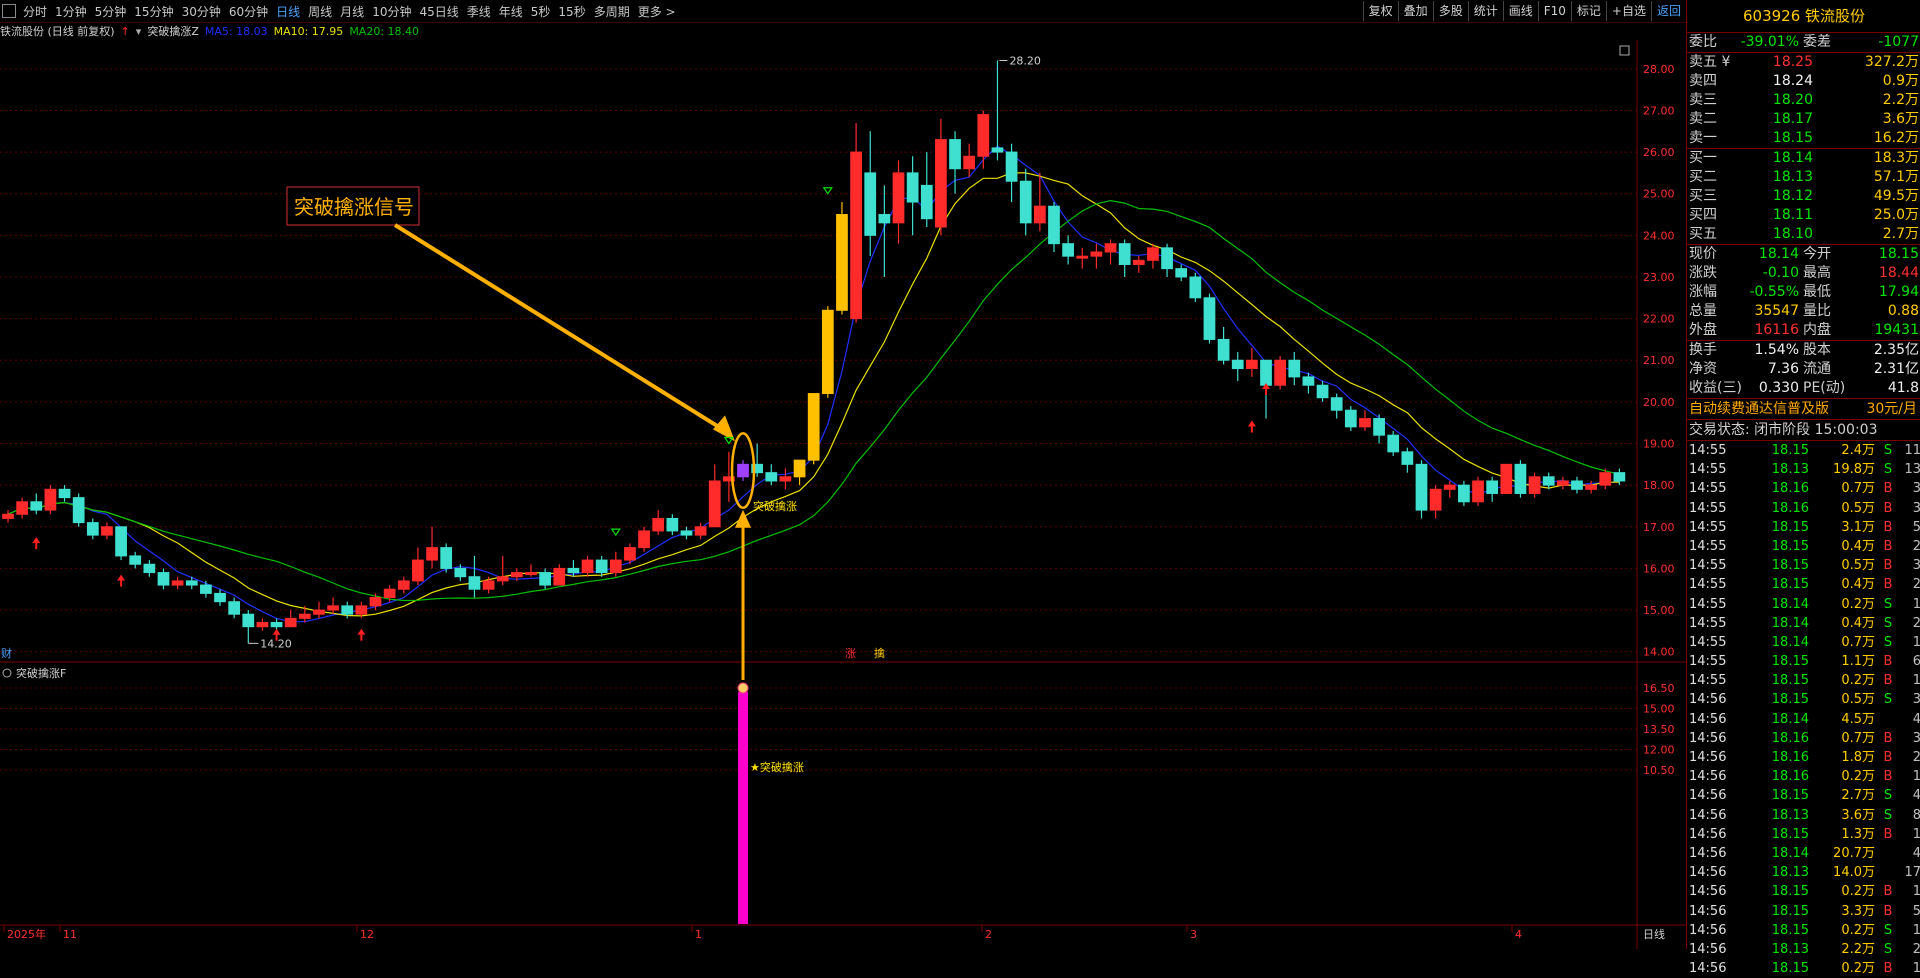 The height and width of the screenshot is (978, 1920). What do you see at coordinates (1803, 196) in the screenshot?
I see `bid-row: 买三 18.12 49.5万` at bounding box center [1803, 196].